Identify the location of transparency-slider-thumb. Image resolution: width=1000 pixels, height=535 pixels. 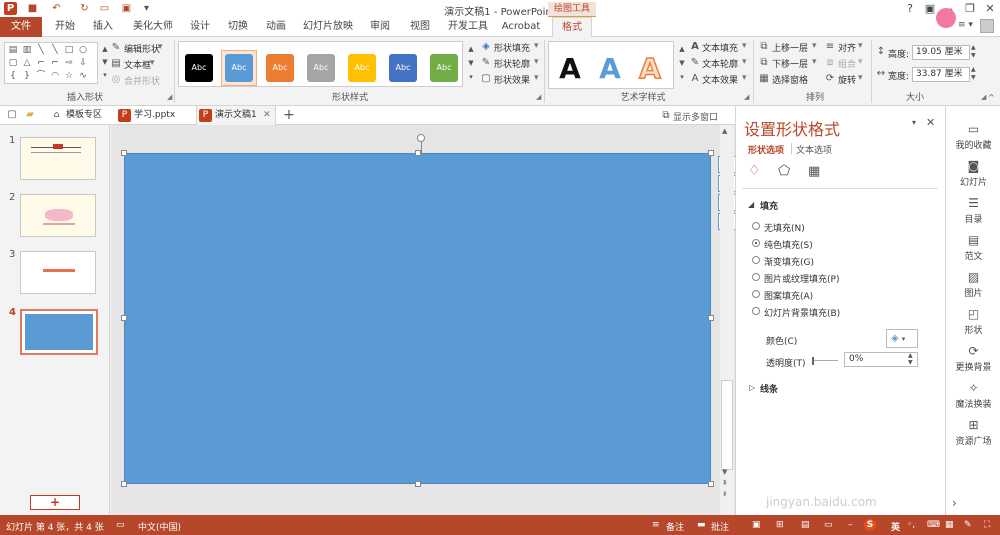
(813, 361).